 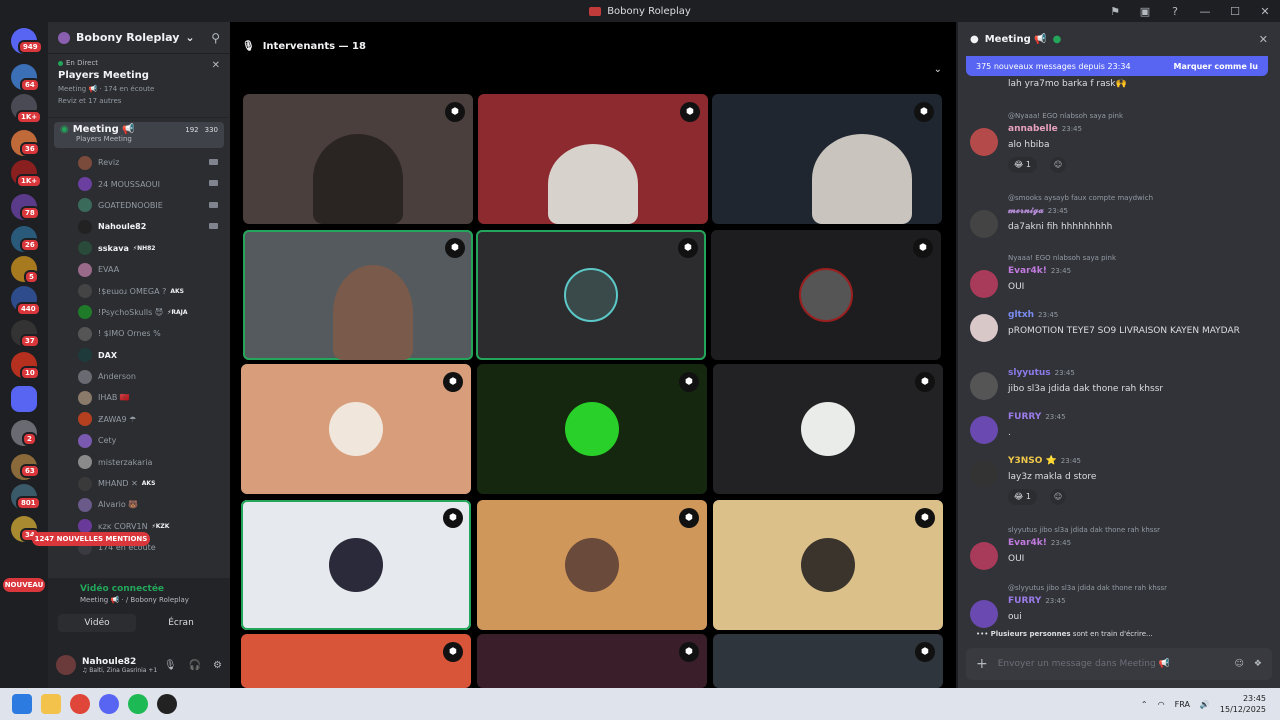 What do you see at coordinates (22, 704) in the screenshot?
I see `windows-start-icon` at bounding box center [22, 704].